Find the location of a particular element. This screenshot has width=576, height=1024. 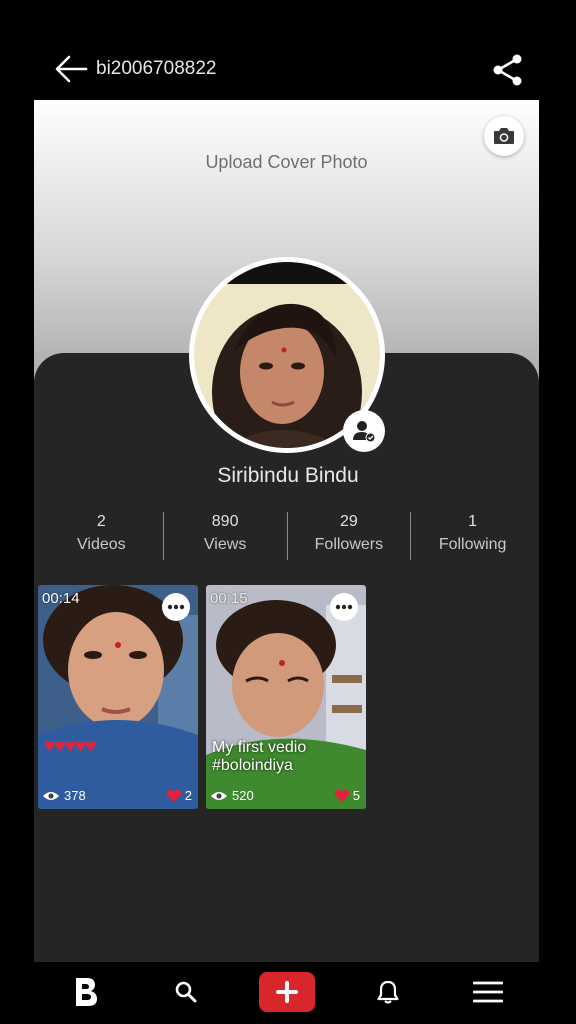

add-icon is located at coordinates (287, 992).